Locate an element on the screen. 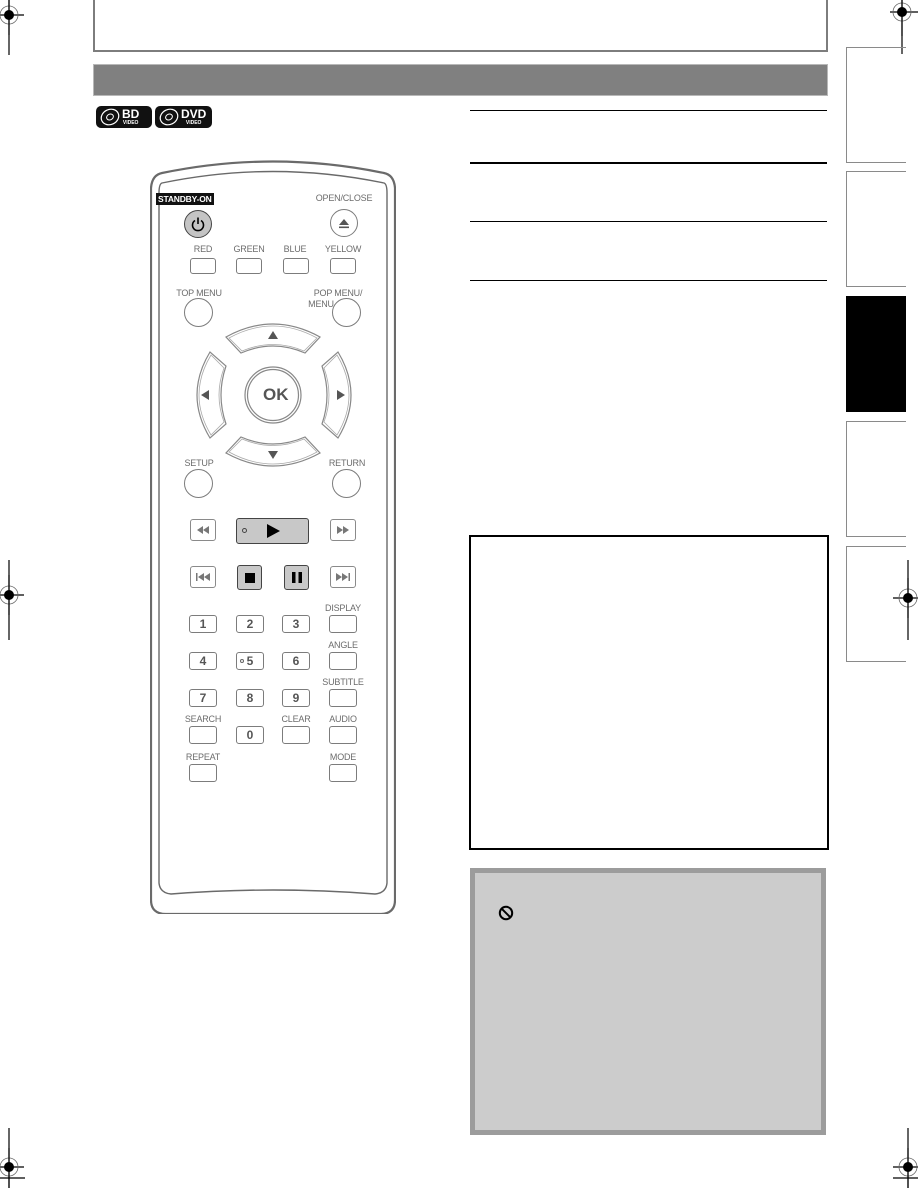  setup-label: SETUP is located at coordinates (199, 463).